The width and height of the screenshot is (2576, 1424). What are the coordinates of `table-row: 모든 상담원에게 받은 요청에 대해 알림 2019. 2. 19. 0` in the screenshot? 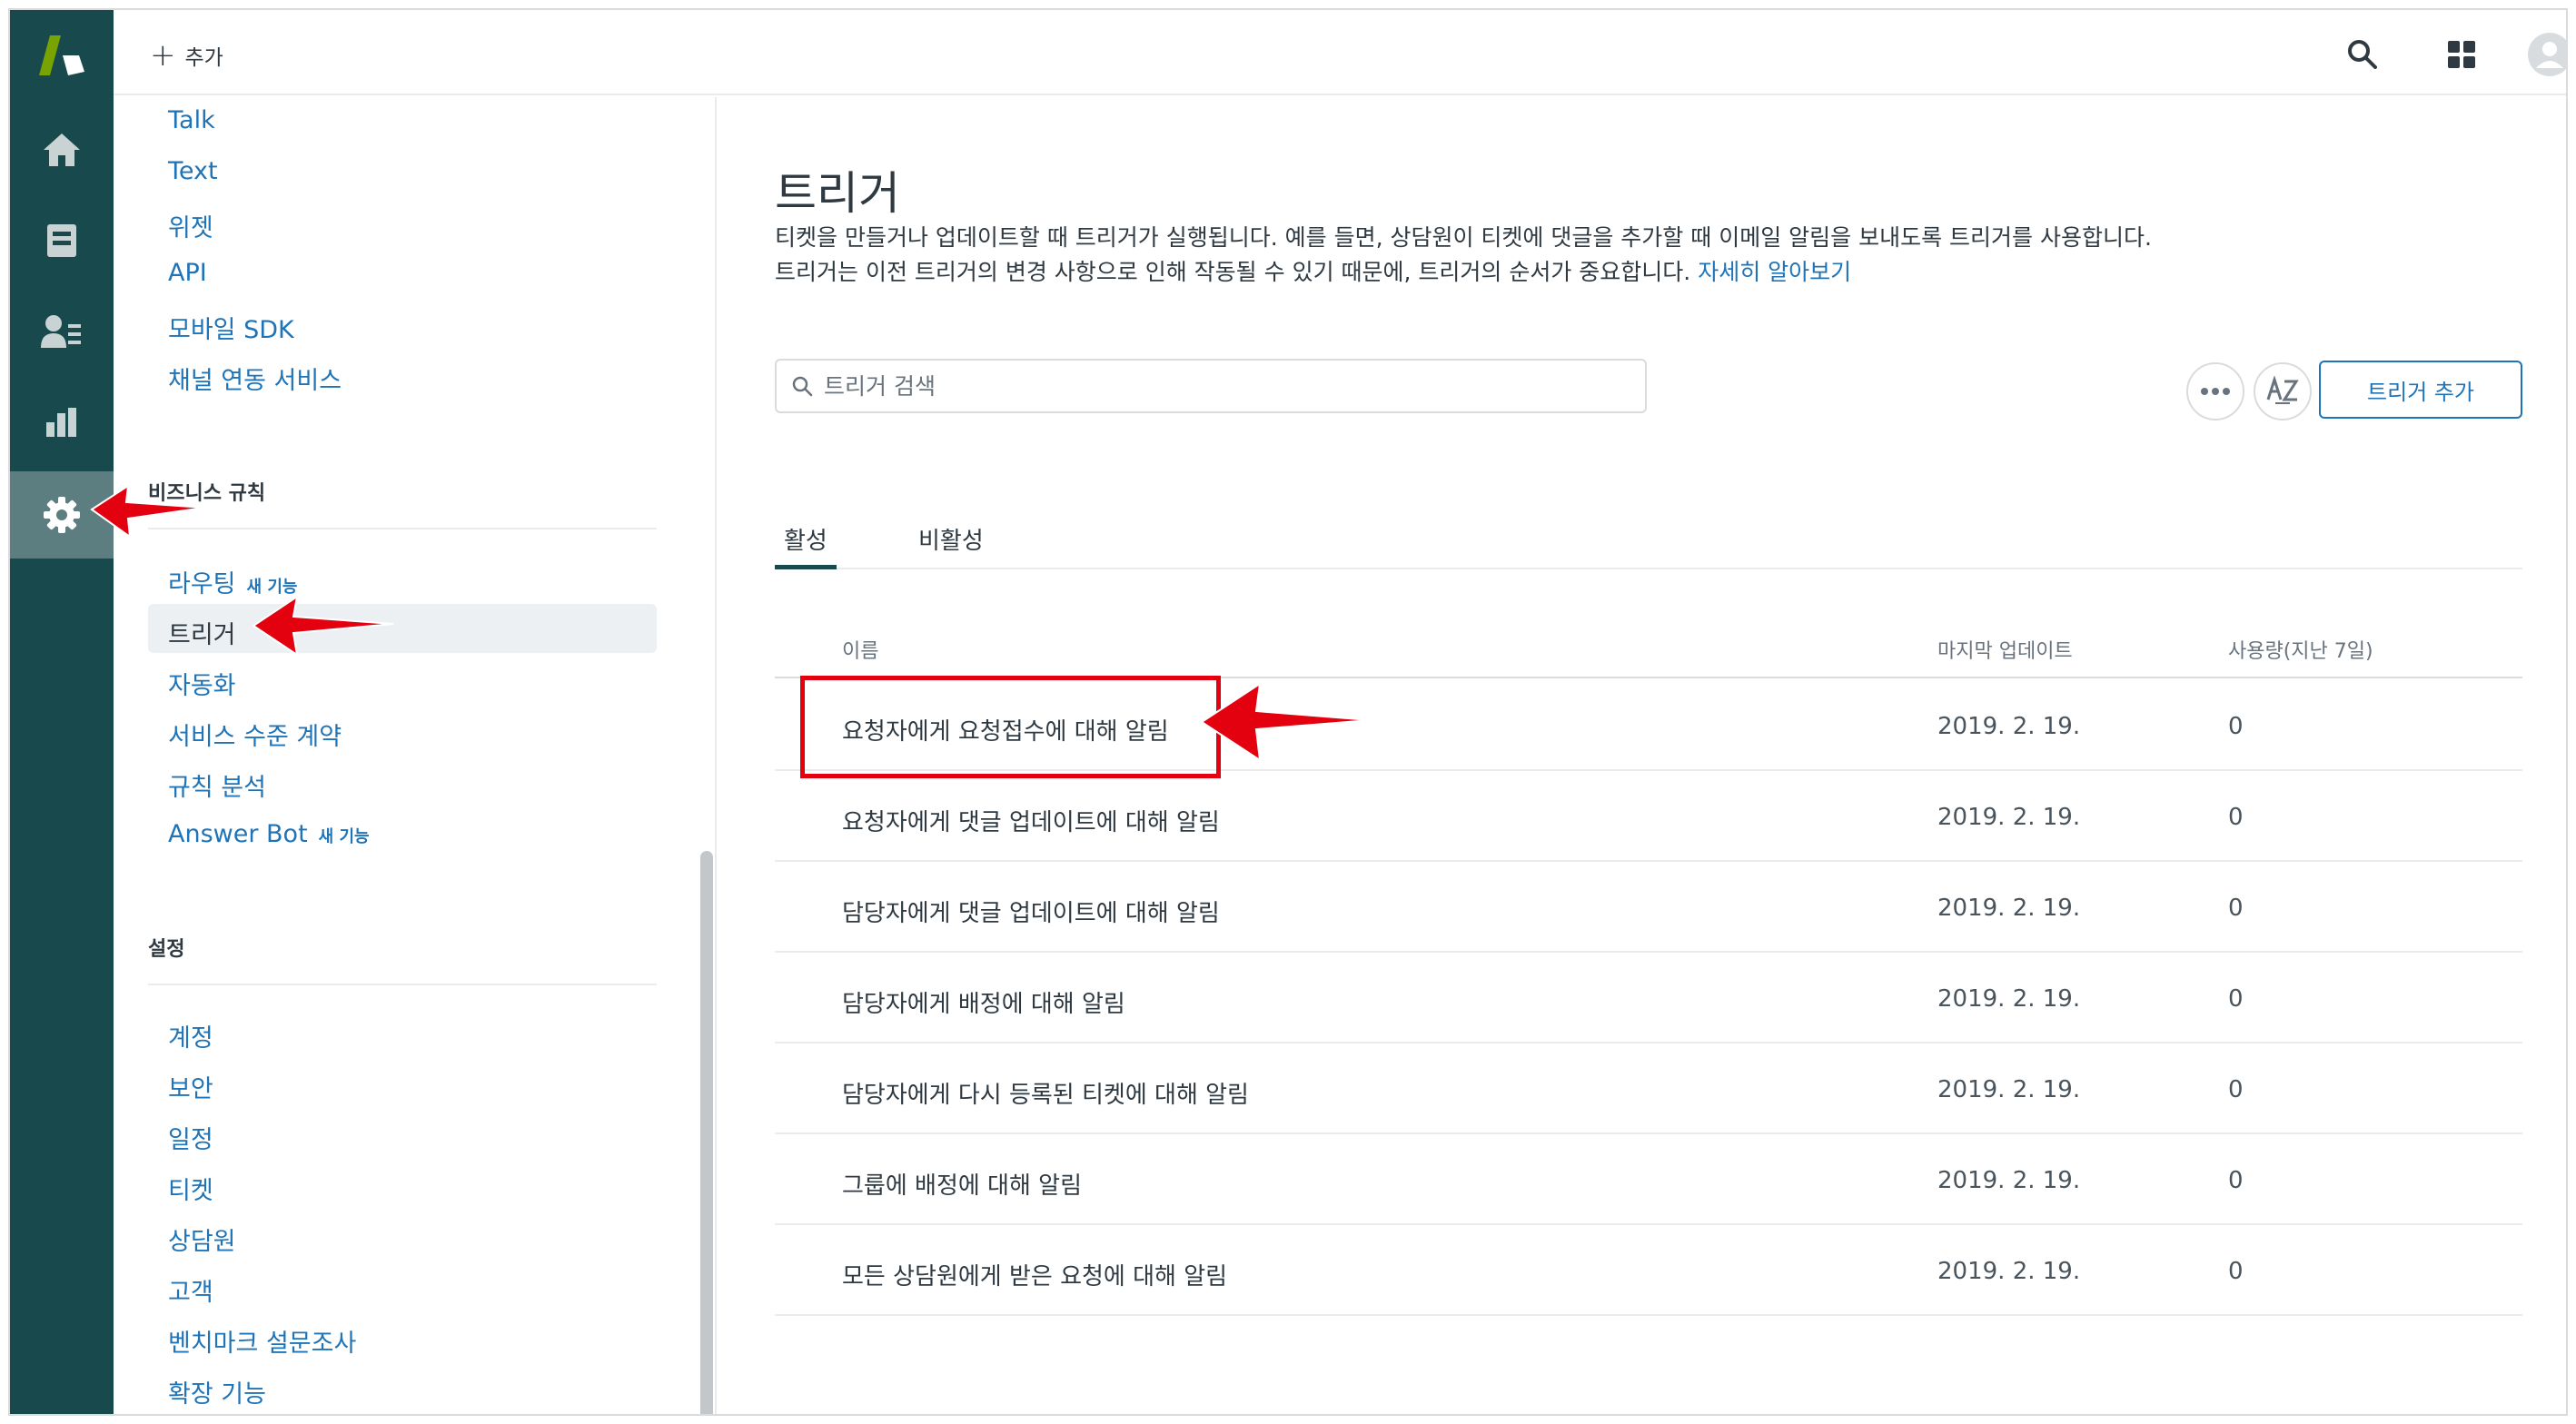 It's located at (1648, 1271).